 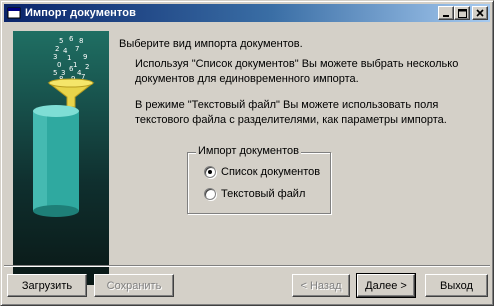 What do you see at coordinates (80, 13) in the screenshot?
I see `window-title: Импорт документов` at bounding box center [80, 13].